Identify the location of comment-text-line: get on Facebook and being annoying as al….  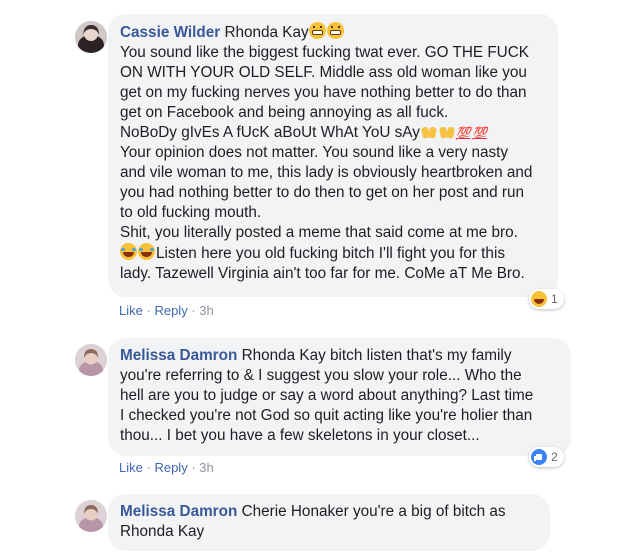
(284, 112).